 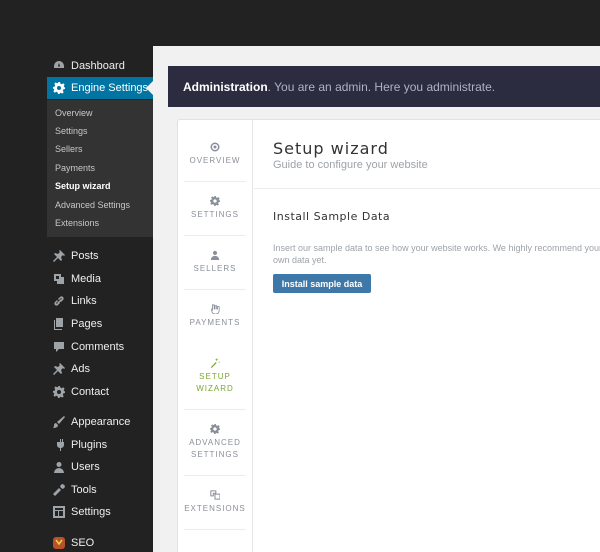 I want to click on sidebar-item-pages: Pages, so click(x=100, y=324).